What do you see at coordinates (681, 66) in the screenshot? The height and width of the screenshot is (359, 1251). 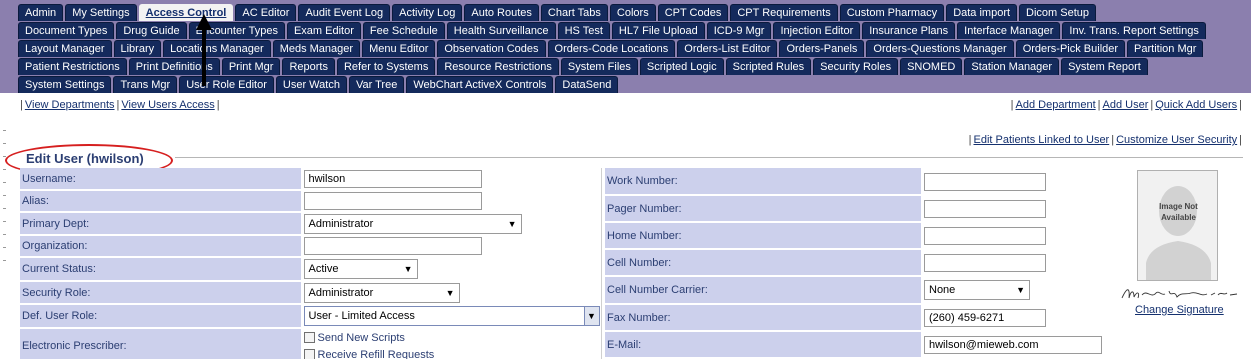 I see `tab-scripted-logic: Scripted Logic` at bounding box center [681, 66].